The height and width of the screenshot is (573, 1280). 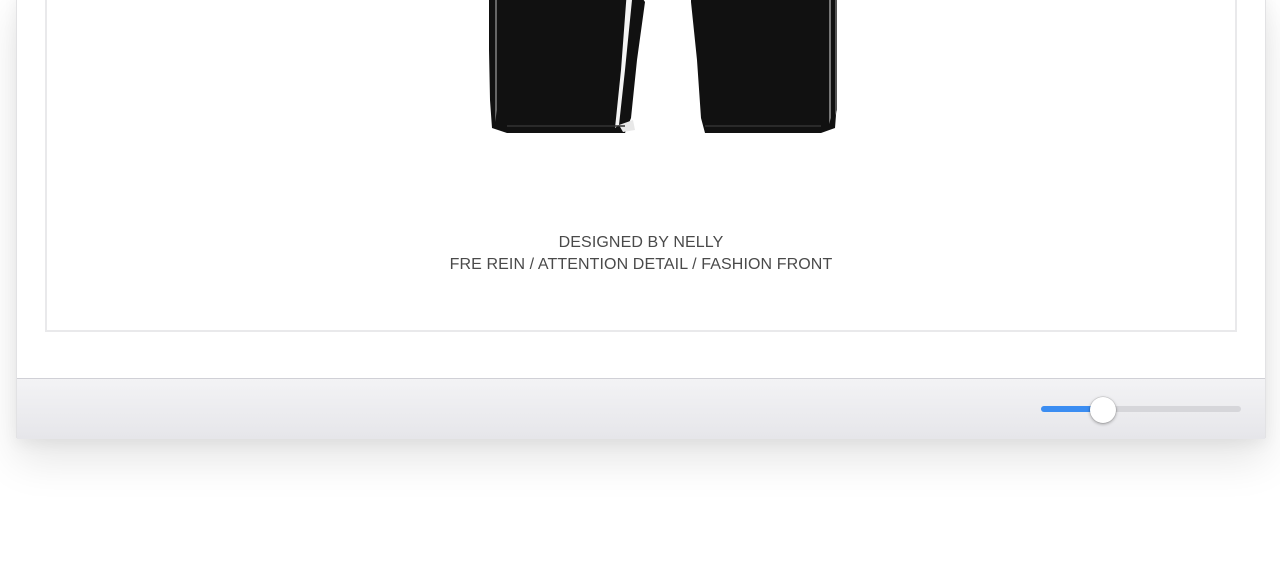 What do you see at coordinates (641, 242) in the screenshot?
I see `designer-caption: DESIGNED BY NELLY` at bounding box center [641, 242].